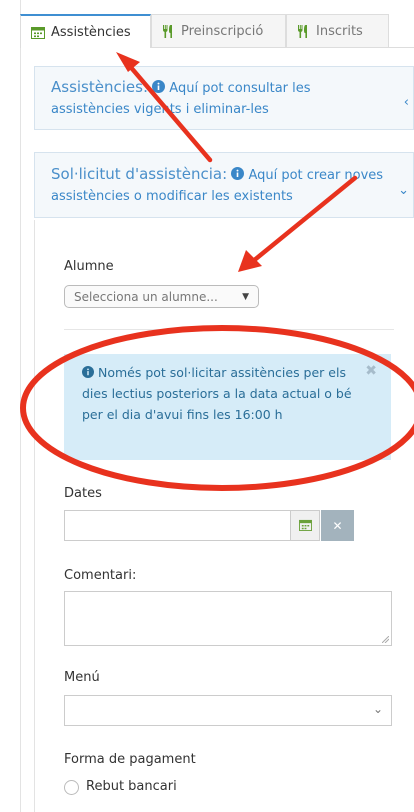 The width and height of the screenshot is (414, 812). I want to click on panel-title: Sol·licitut d'assistència:, so click(139, 174).